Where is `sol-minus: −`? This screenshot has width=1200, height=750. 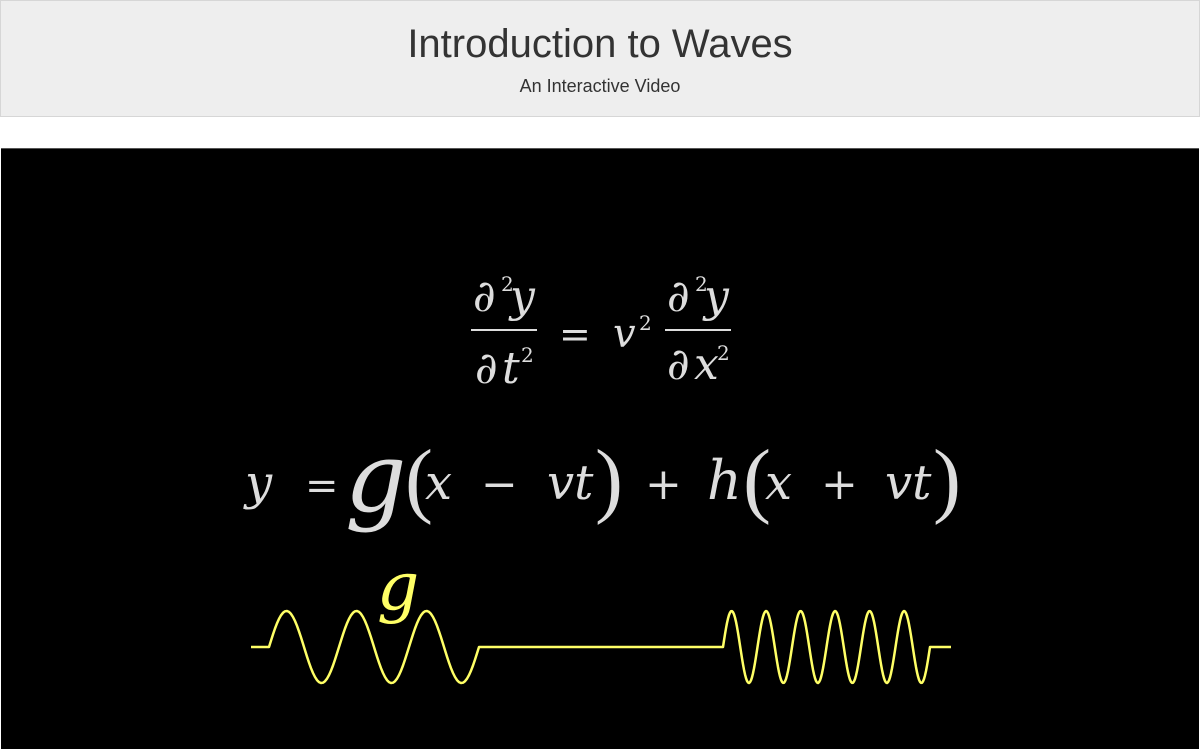
sol-minus: − is located at coordinates (499, 484).